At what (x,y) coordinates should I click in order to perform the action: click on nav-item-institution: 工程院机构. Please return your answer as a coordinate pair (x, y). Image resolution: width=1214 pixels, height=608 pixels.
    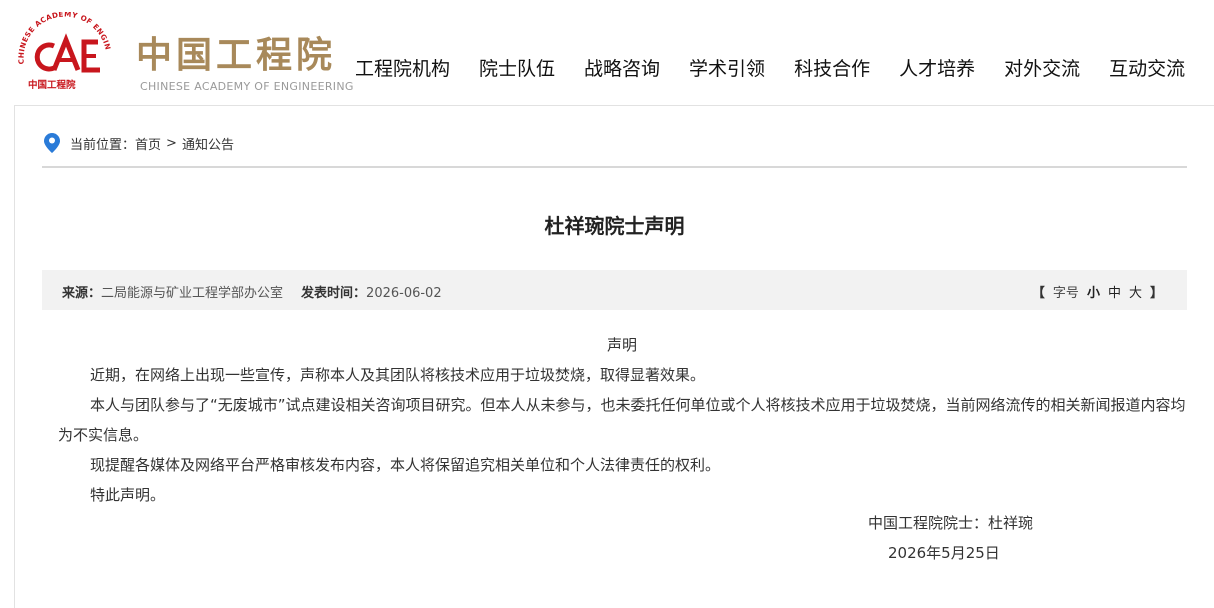
    Looking at the image, I should click on (402, 67).